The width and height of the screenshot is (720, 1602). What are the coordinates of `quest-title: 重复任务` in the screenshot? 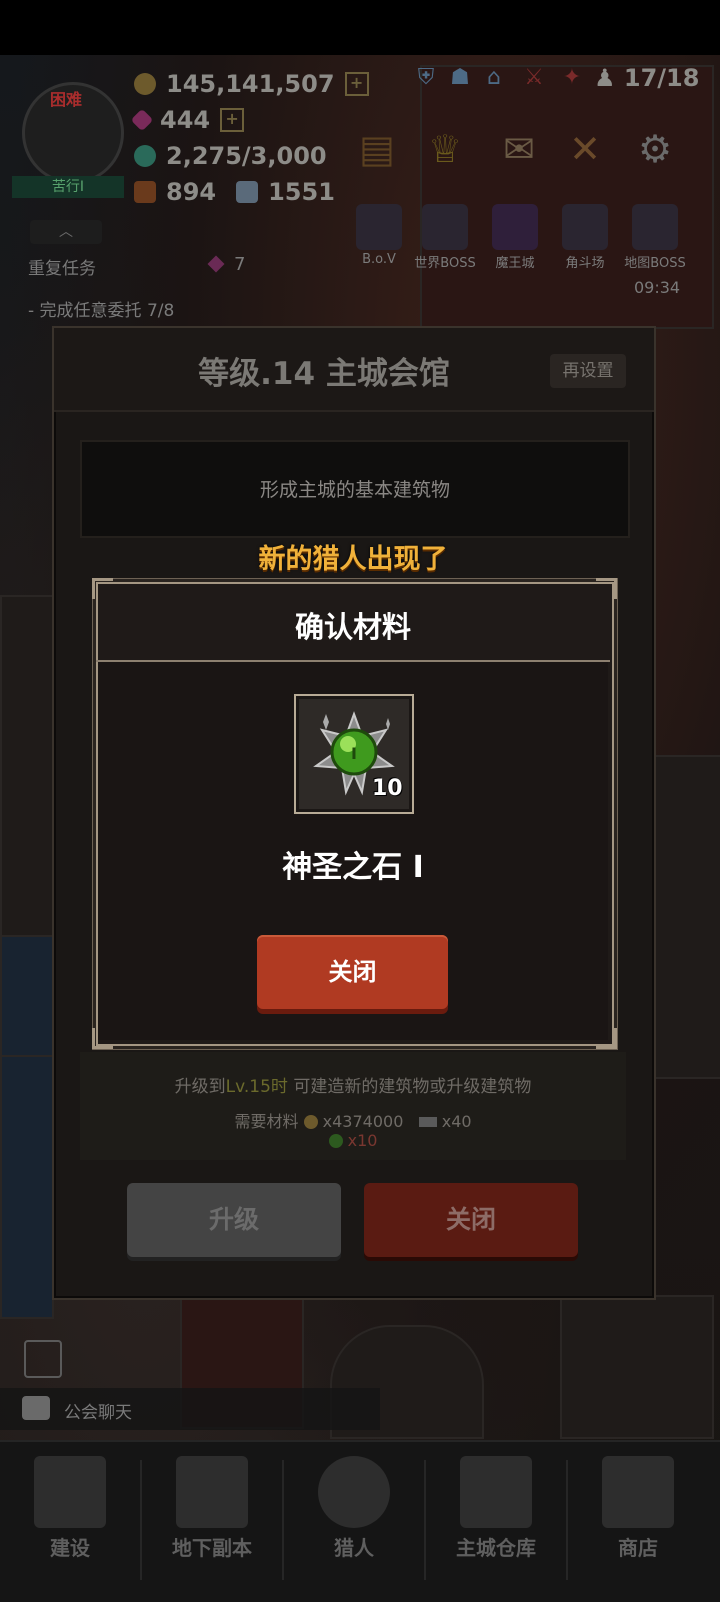 It's located at (62, 269).